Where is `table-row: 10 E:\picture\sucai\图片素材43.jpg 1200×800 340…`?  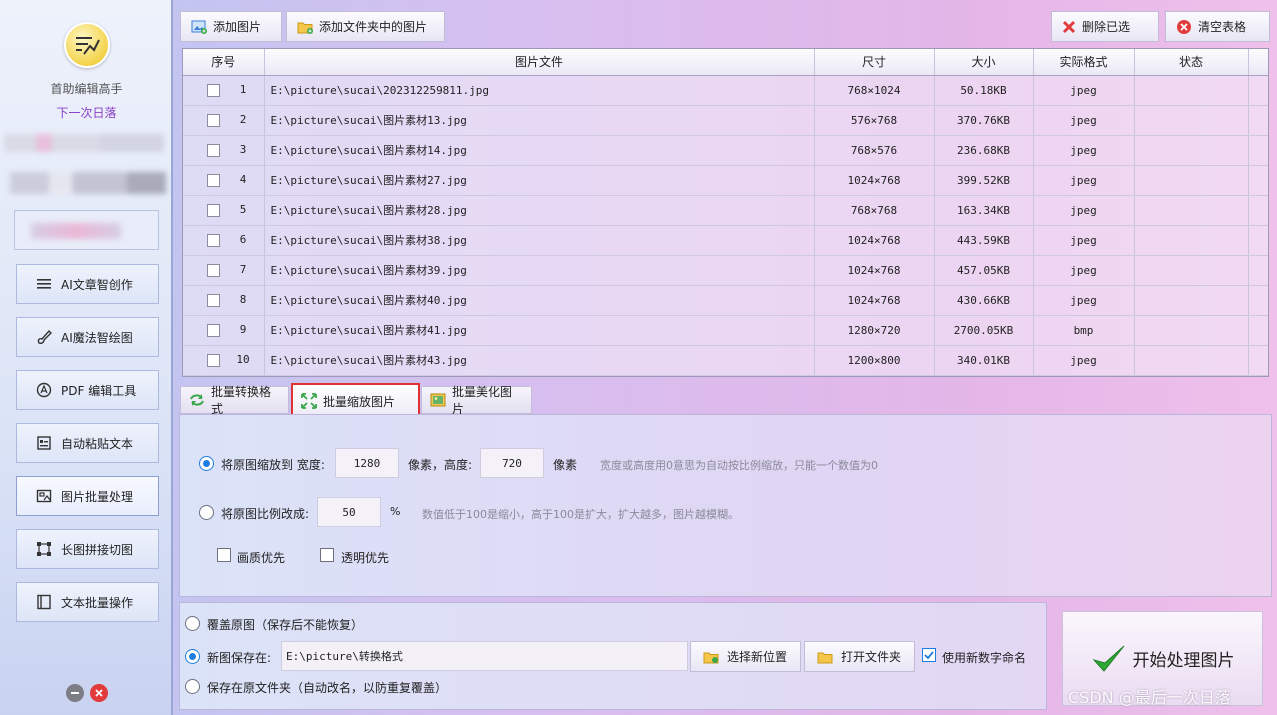 table-row: 10 E:\picture\sucai\图片素材43.jpg 1200×800 340… is located at coordinates (725, 360).